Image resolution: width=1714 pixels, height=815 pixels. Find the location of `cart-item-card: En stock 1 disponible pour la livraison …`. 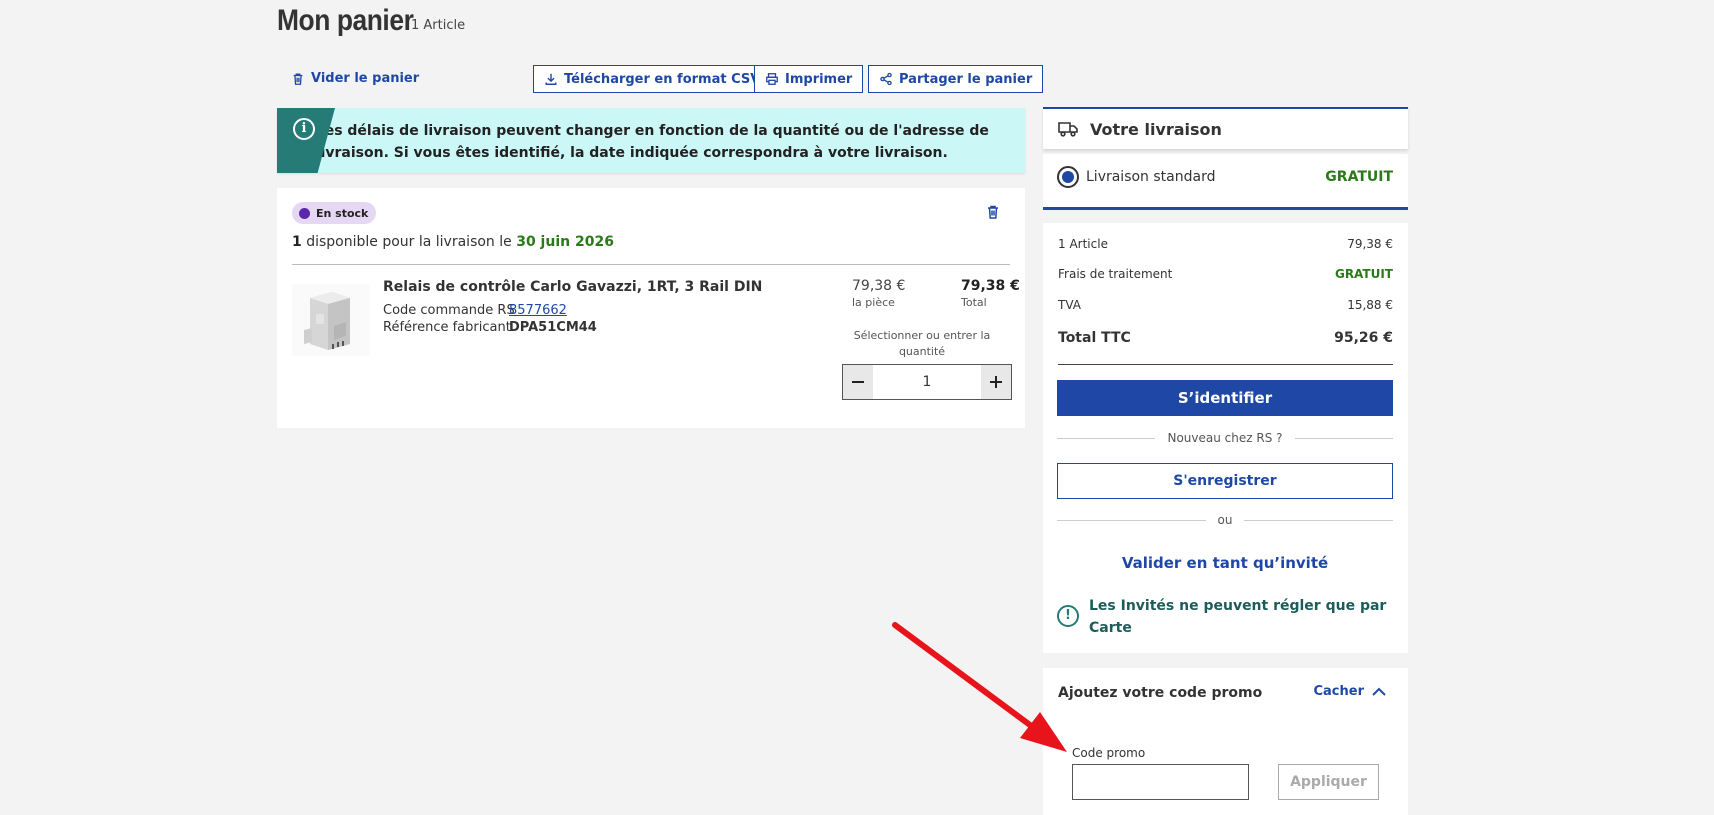

cart-item-card: En stock 1 disponible pour la livraison … is located at coordinates (651, 308).